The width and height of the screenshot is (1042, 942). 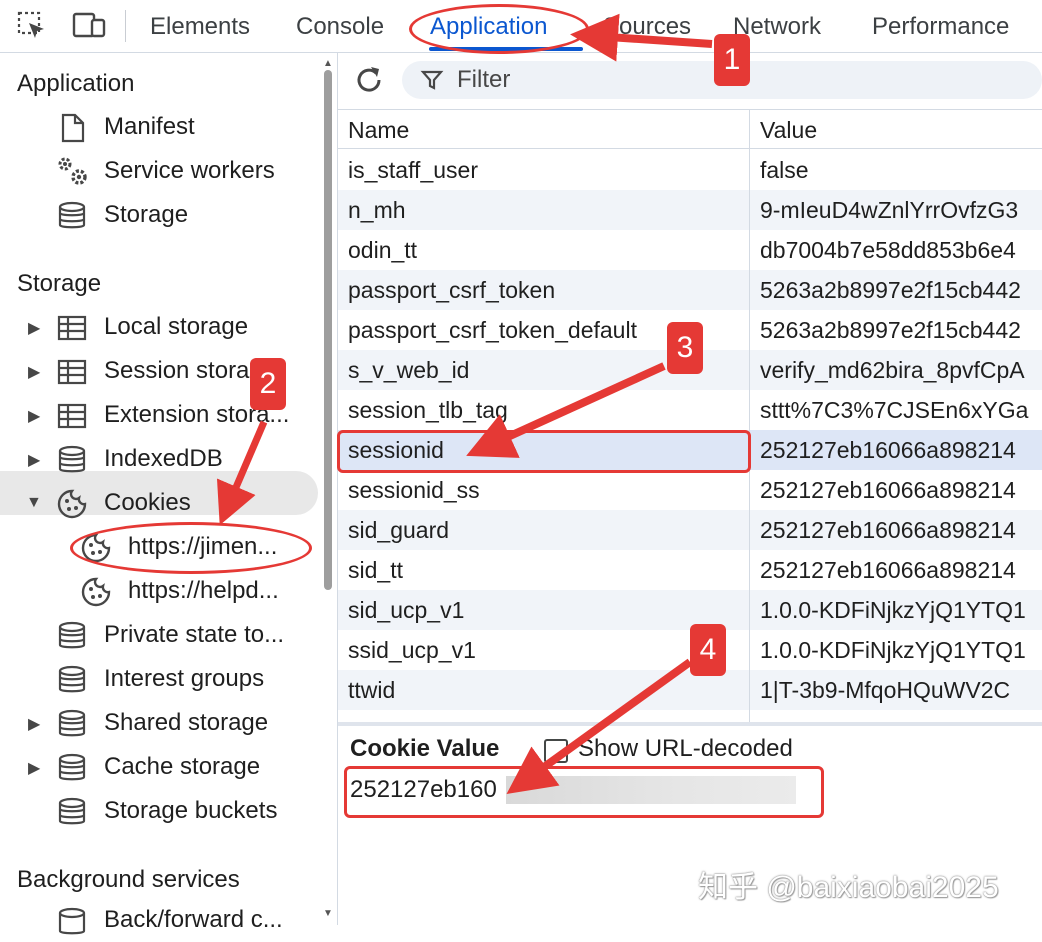 I want to click on annotation-badge-4: 4, so click(x=708, y=650).